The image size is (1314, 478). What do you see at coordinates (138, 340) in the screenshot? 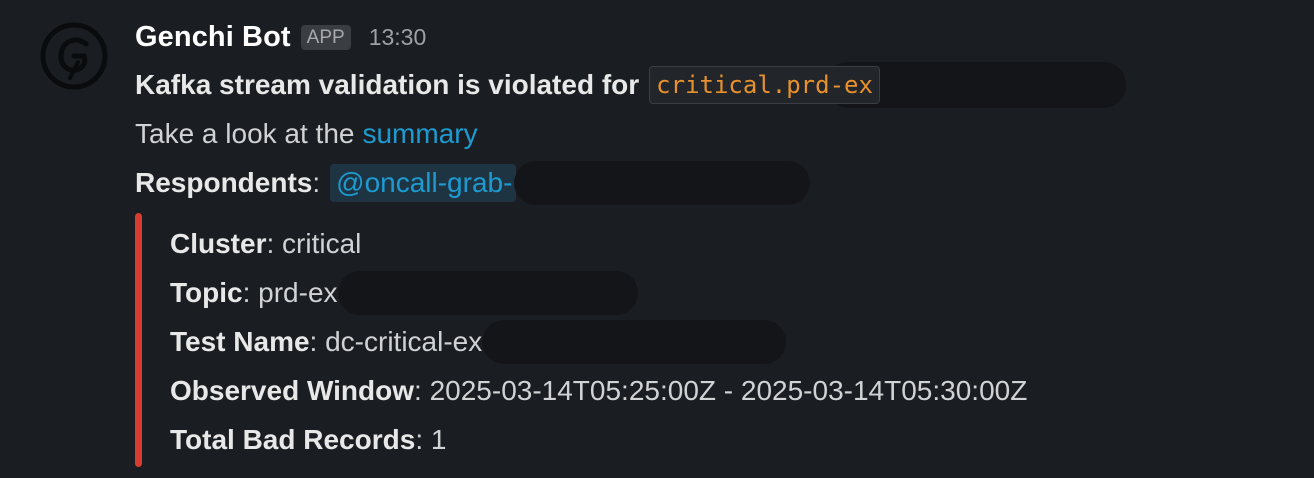
I see `attachment-color-bar` at bounding box center [138, 340].